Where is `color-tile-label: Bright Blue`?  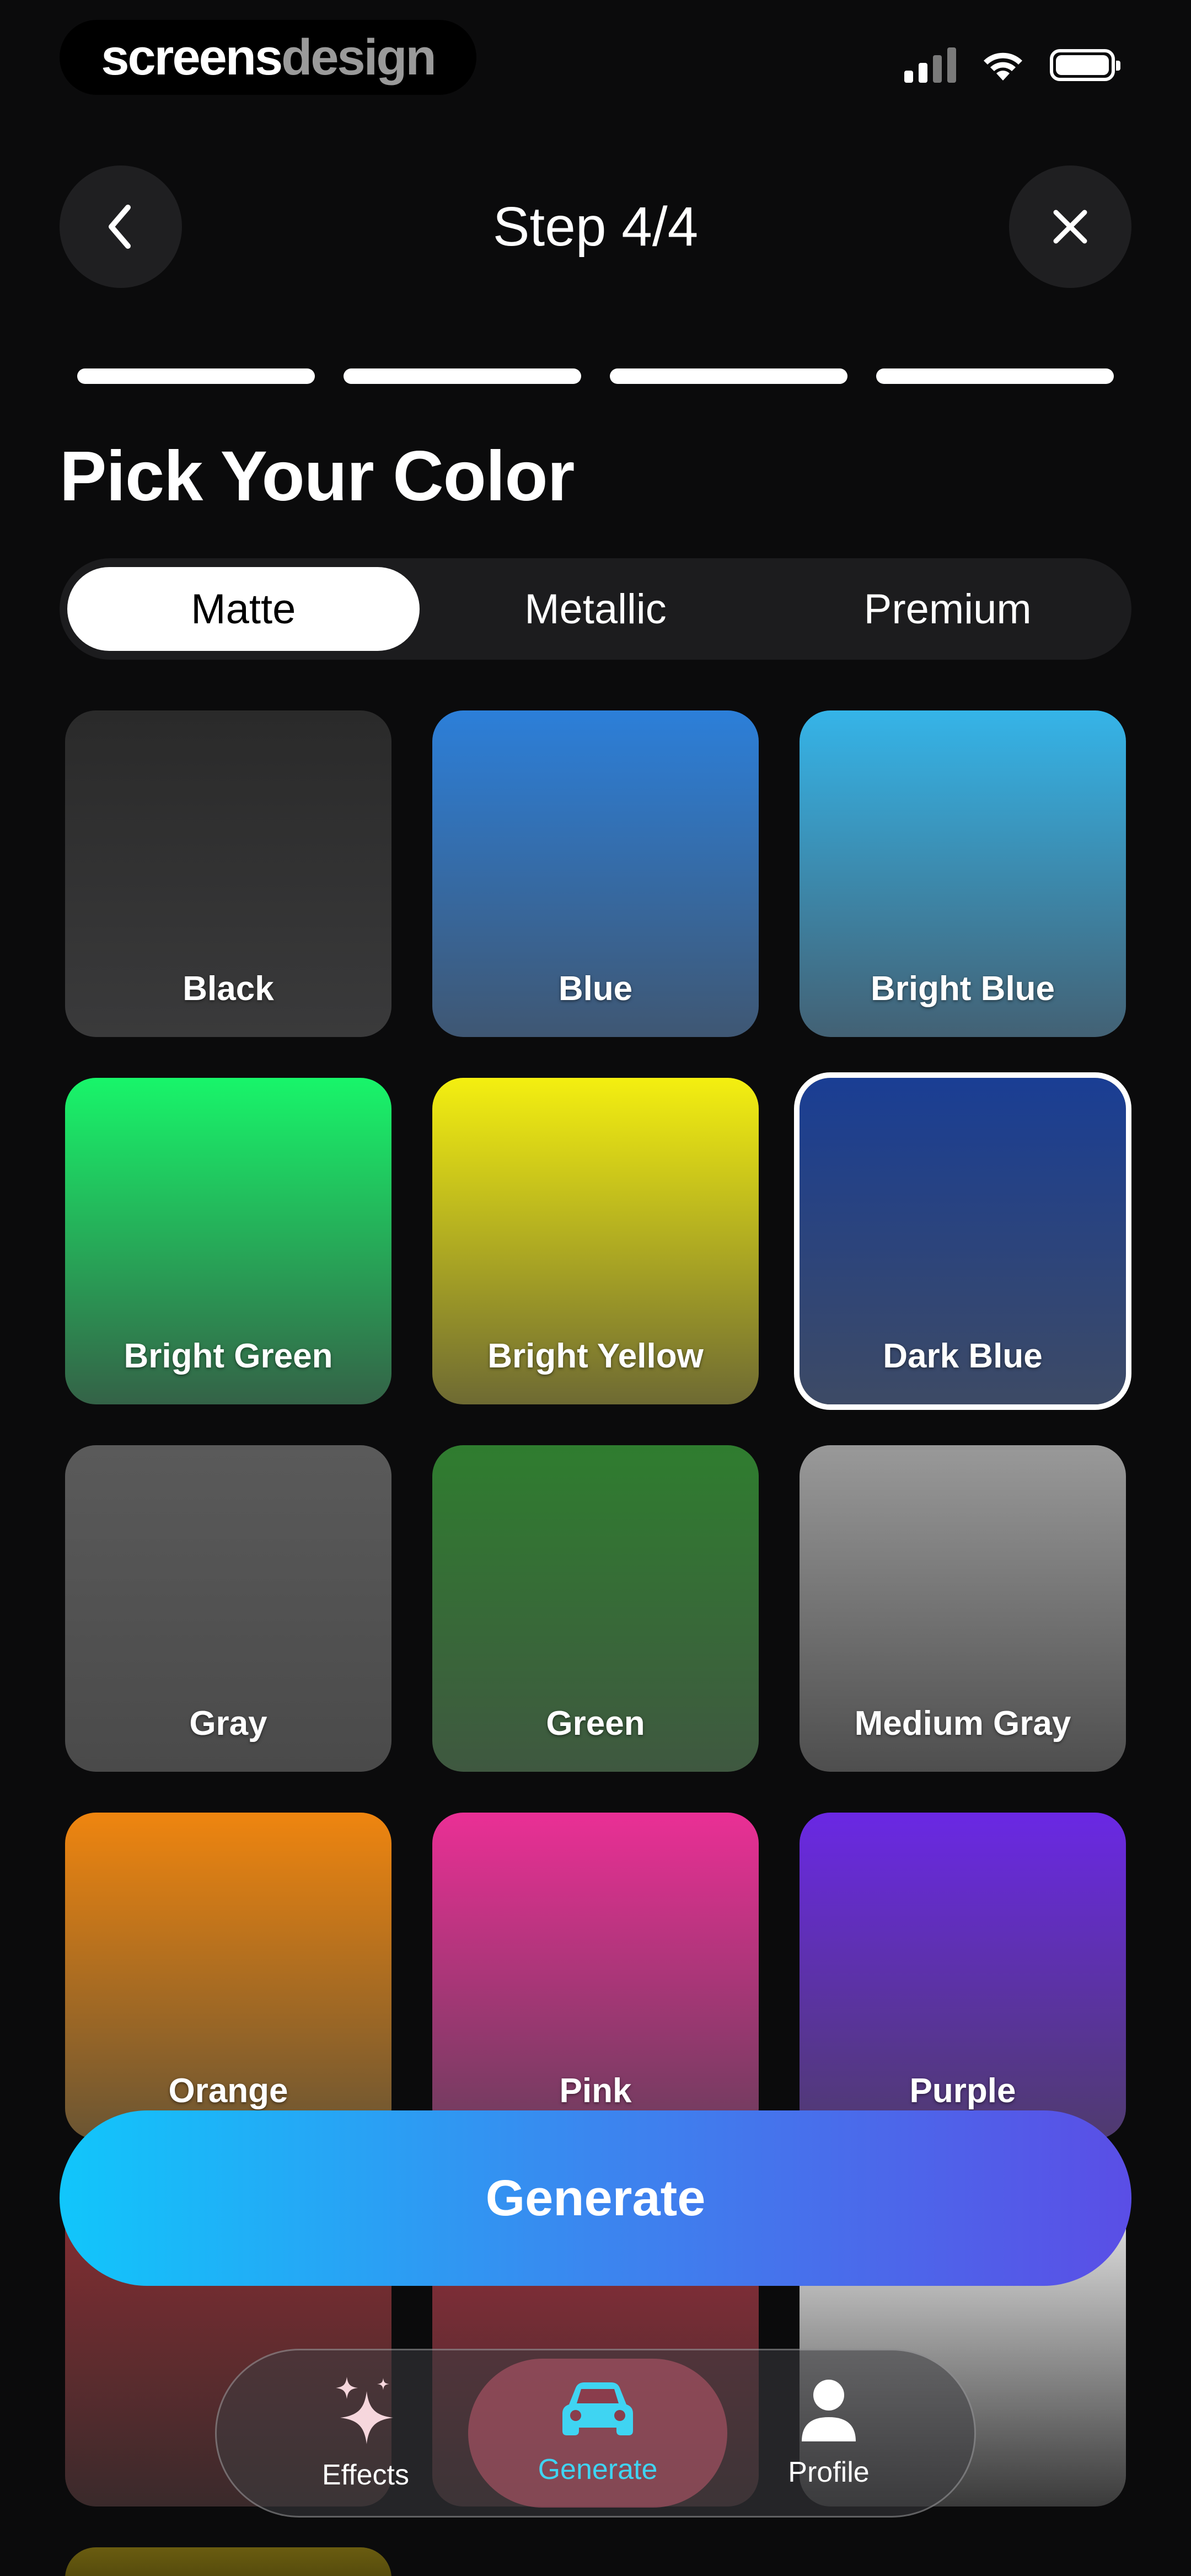 color-tile-label: Bright Blue is located at coordinates (962, 989).